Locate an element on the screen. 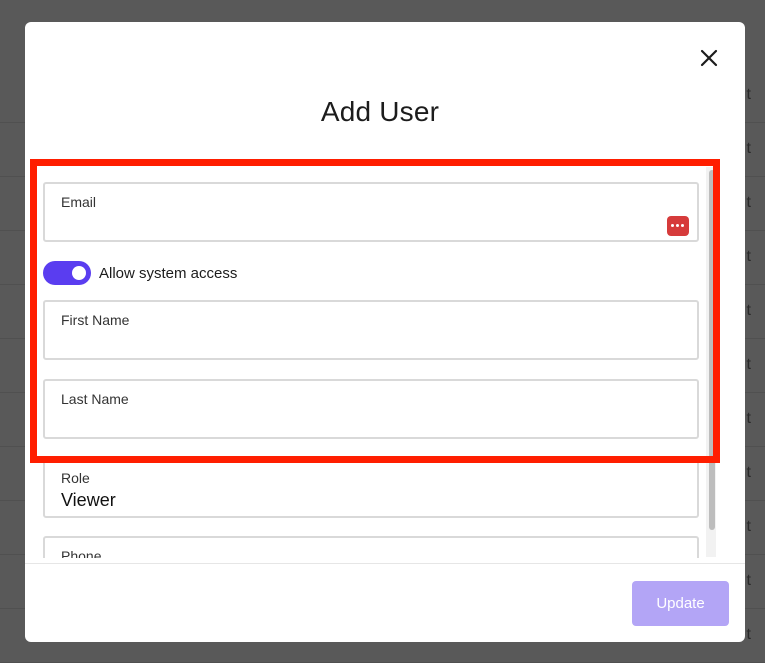 This screenshot has height=663, width=765. close-button is located at coordinates (709, 58).